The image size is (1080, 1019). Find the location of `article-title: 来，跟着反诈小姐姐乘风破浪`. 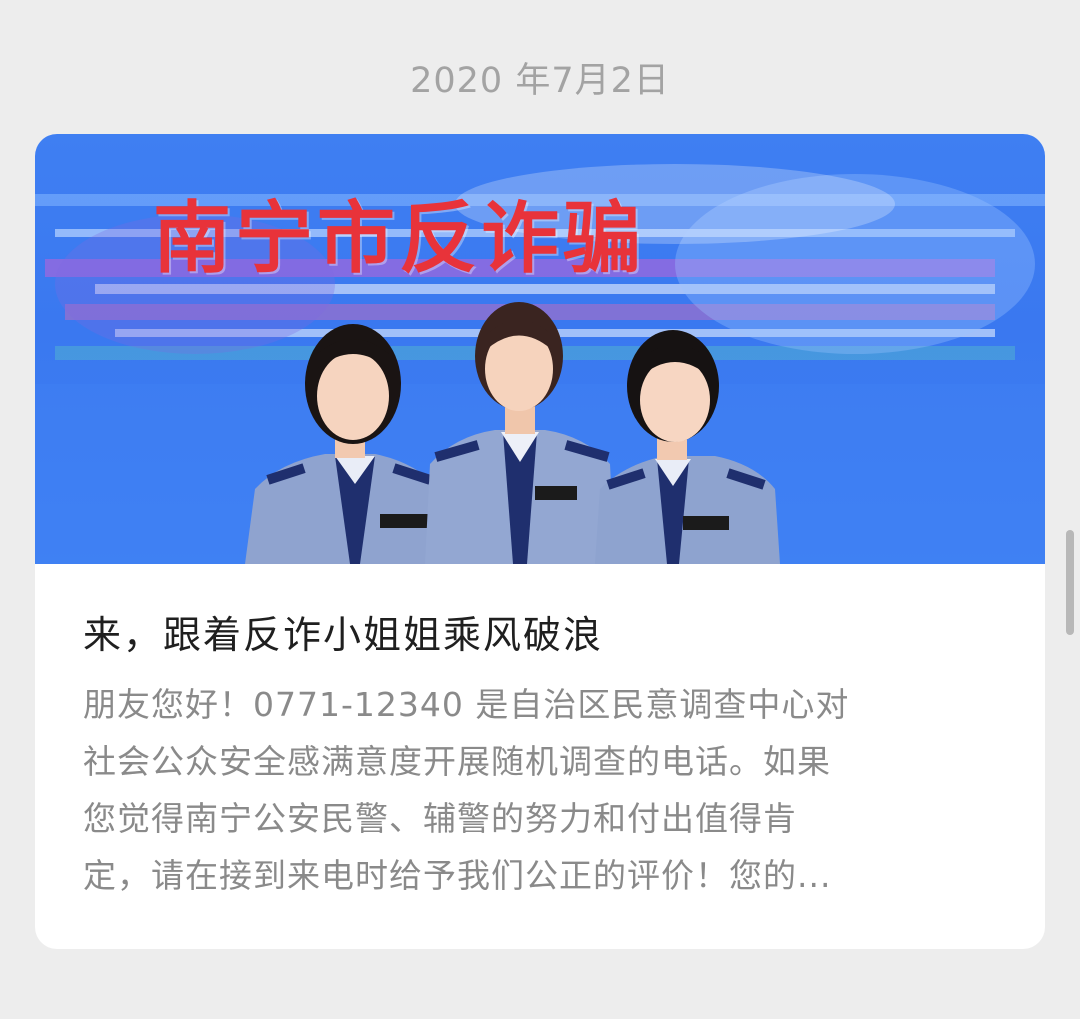

article-title: 来，跟着反诈小姐姐乘风破浪 is located at coordinates (343, 631).